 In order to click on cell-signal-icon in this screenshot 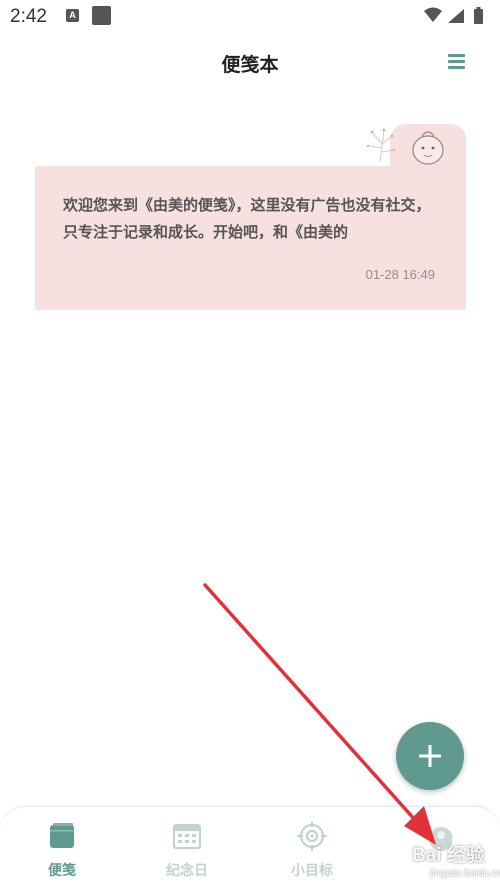, I will do `click(456, 16)`.